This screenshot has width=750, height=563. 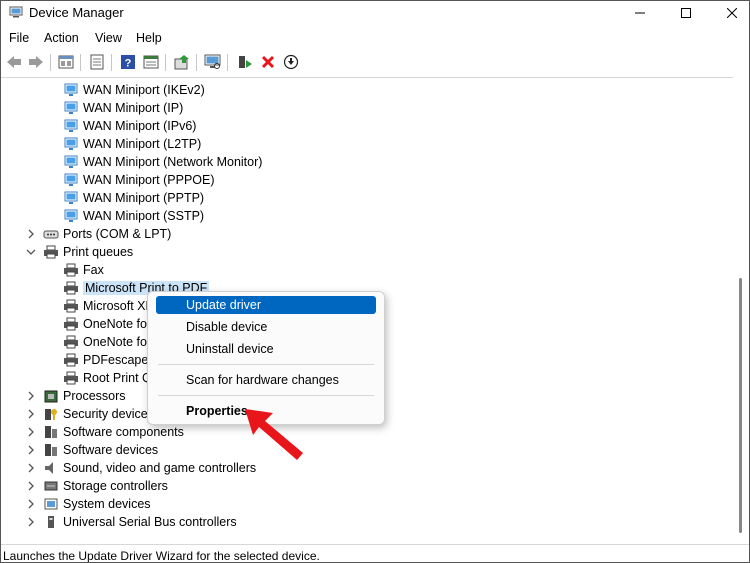 What do you see at coordinates (83, 270) in the screenshot?
I see `tree-item: Fax` at bounding box center [83, 270].